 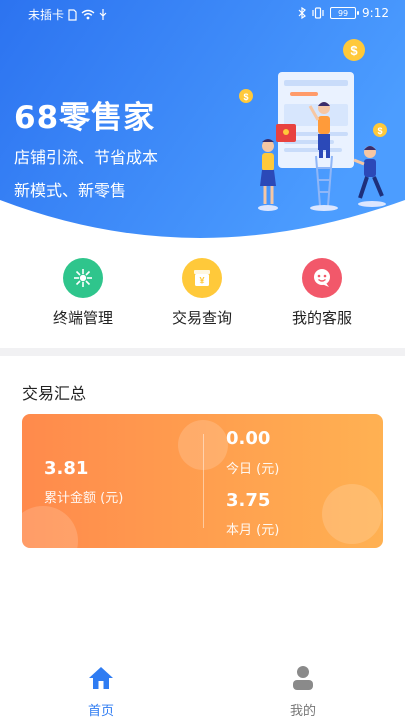 I want to click on transaction-query-label: 交易查询, so click(x=201, y=318).